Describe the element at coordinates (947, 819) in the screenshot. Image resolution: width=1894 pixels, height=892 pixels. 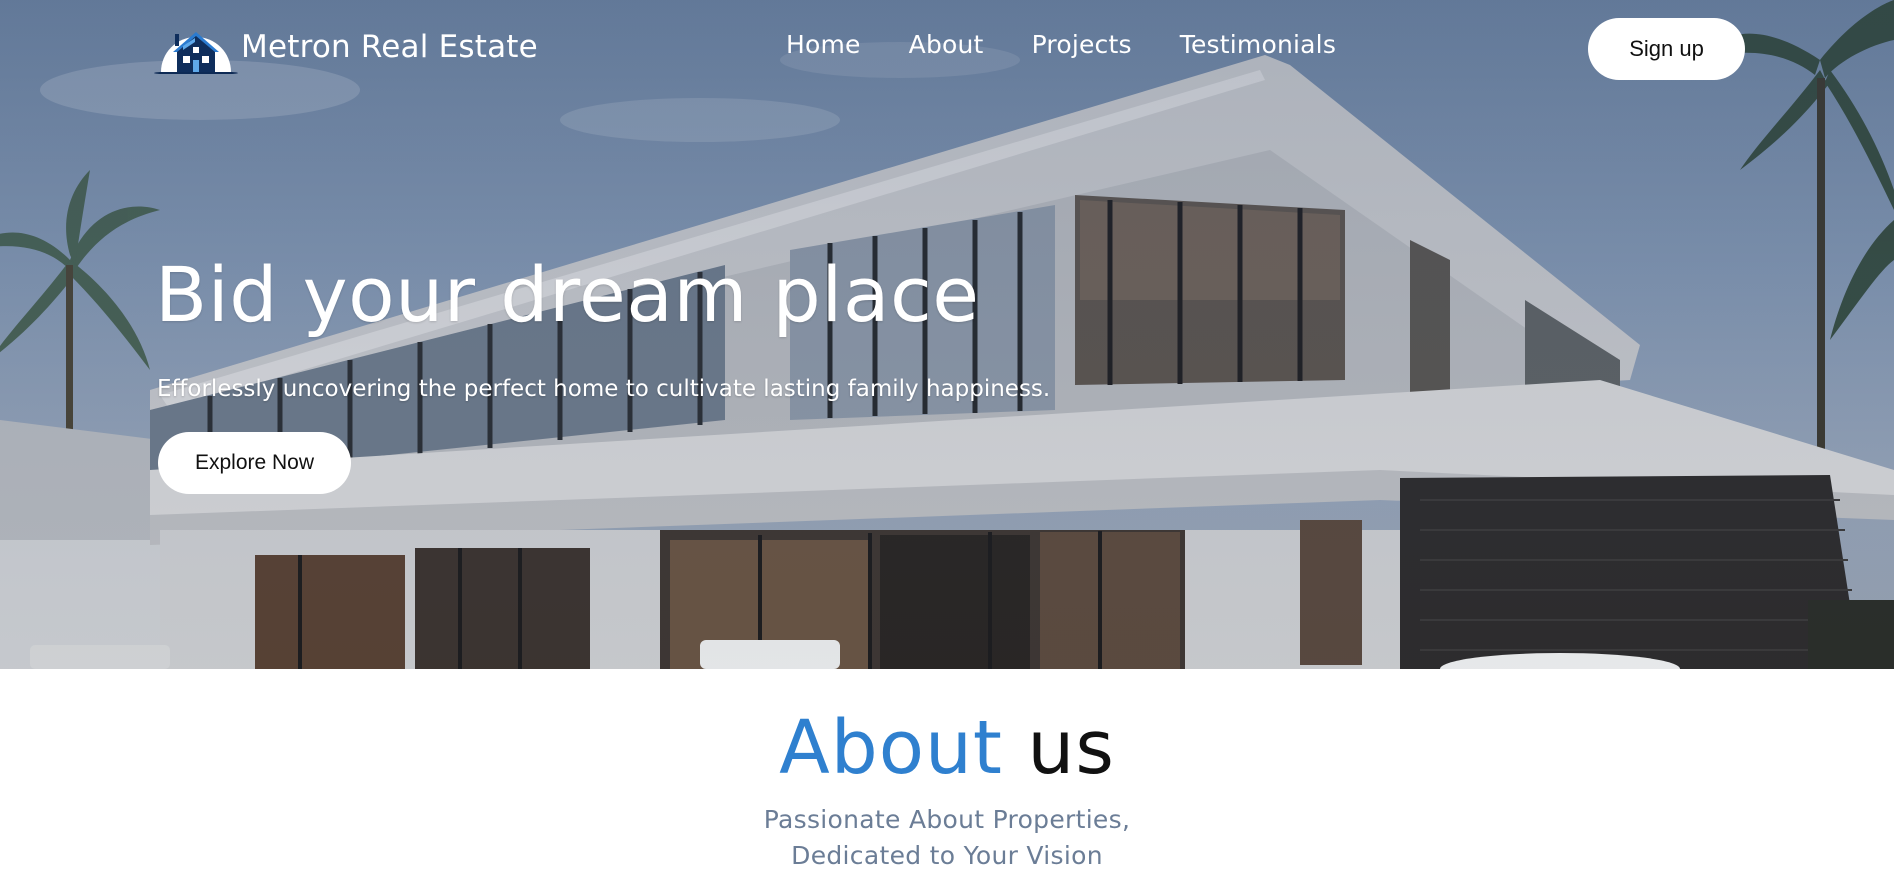
I see `about-subtitle-line-1: Passionate About Properties,` at that location.